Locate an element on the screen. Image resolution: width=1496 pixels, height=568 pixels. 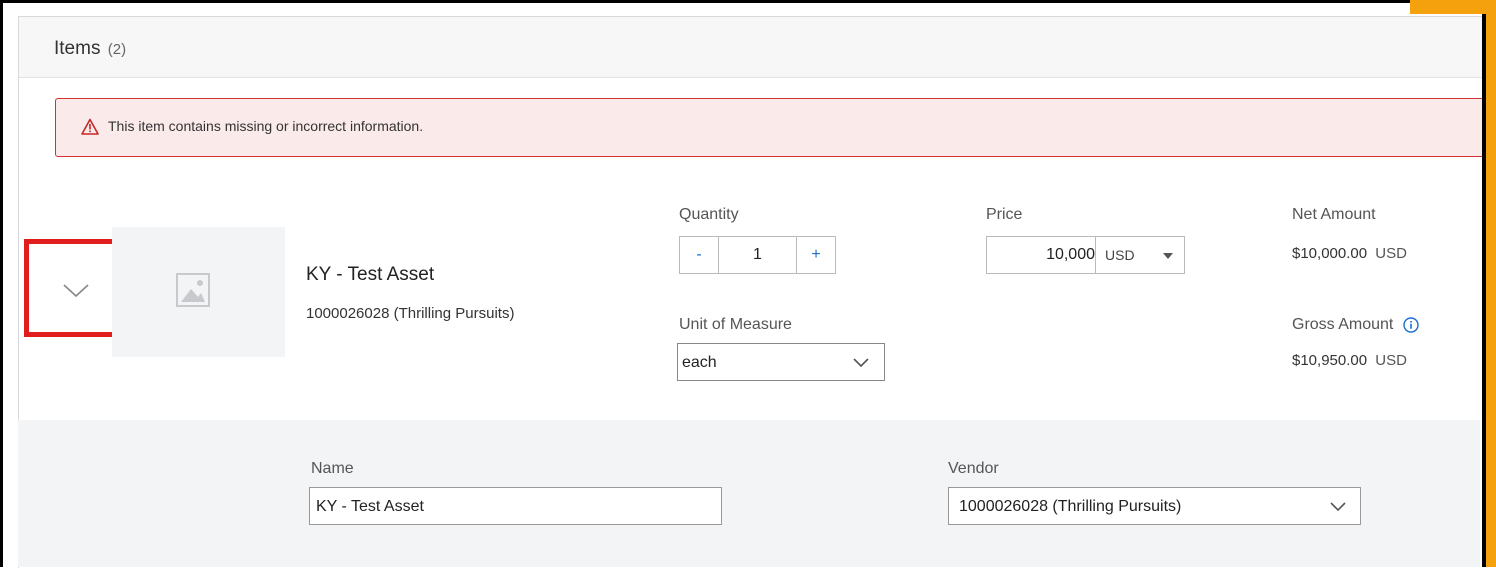
price-label: Price is located at coordinates (1004, 214).